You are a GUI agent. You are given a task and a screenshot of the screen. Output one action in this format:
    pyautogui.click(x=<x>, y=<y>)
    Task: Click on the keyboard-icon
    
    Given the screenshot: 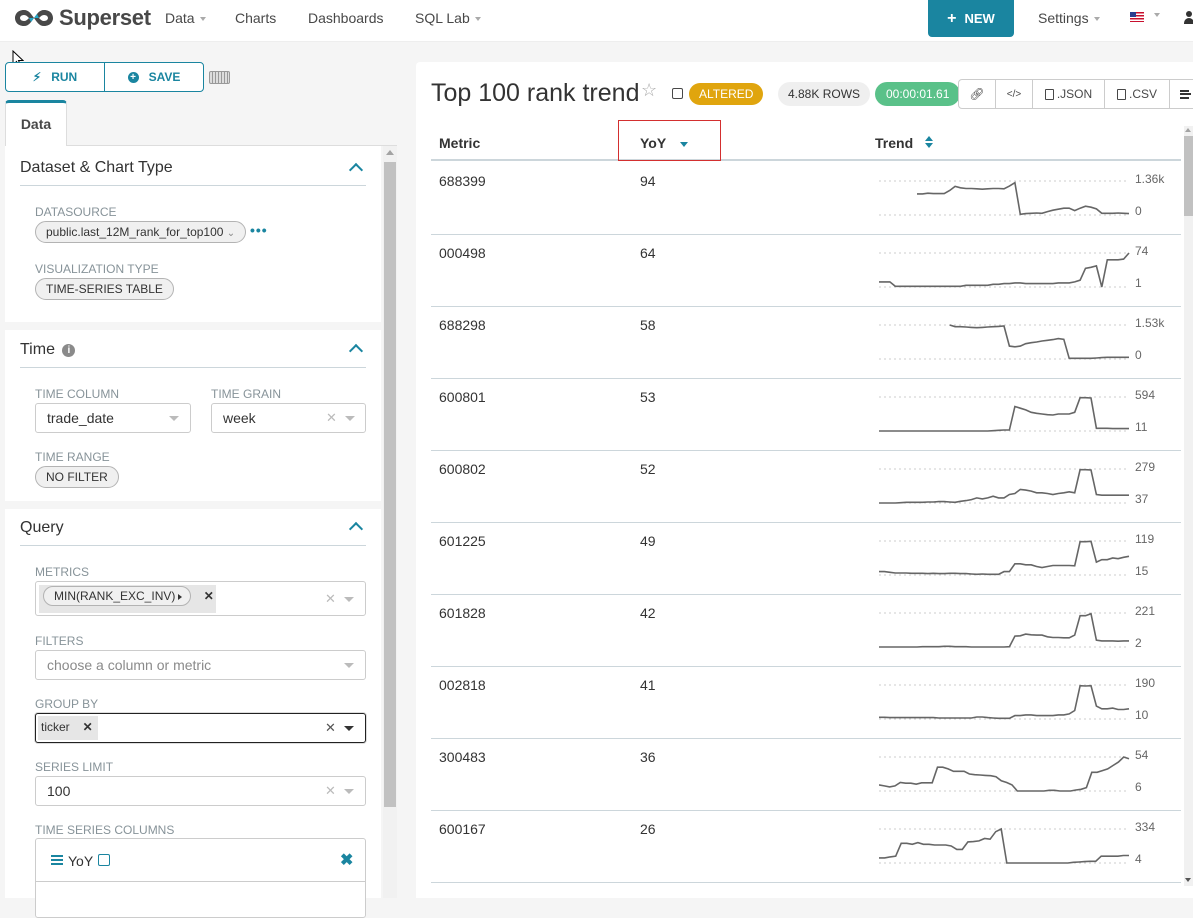 What is the action you would take?
    pyautogui.click(x=219, y=77)
    